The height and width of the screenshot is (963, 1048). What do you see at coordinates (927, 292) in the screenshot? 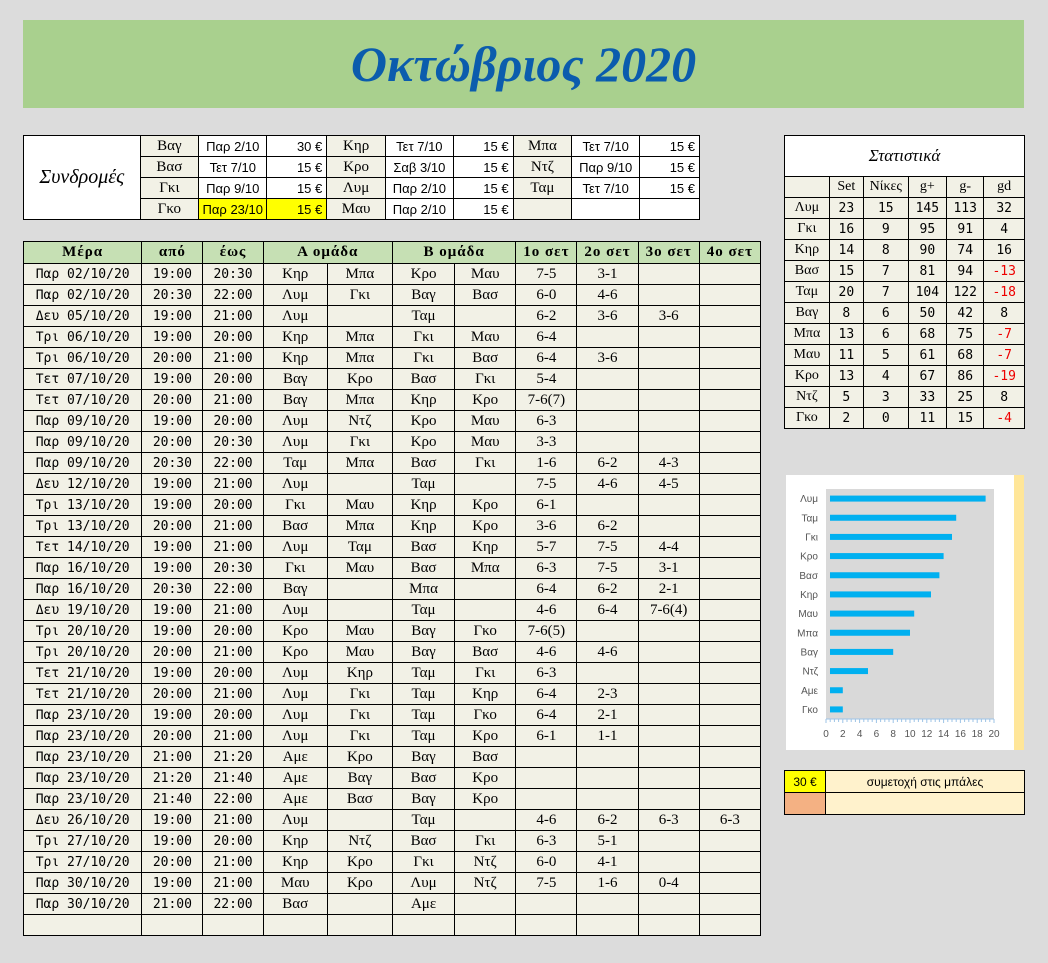
I see `stats-cell: 104` at bounding box center [927, 292].